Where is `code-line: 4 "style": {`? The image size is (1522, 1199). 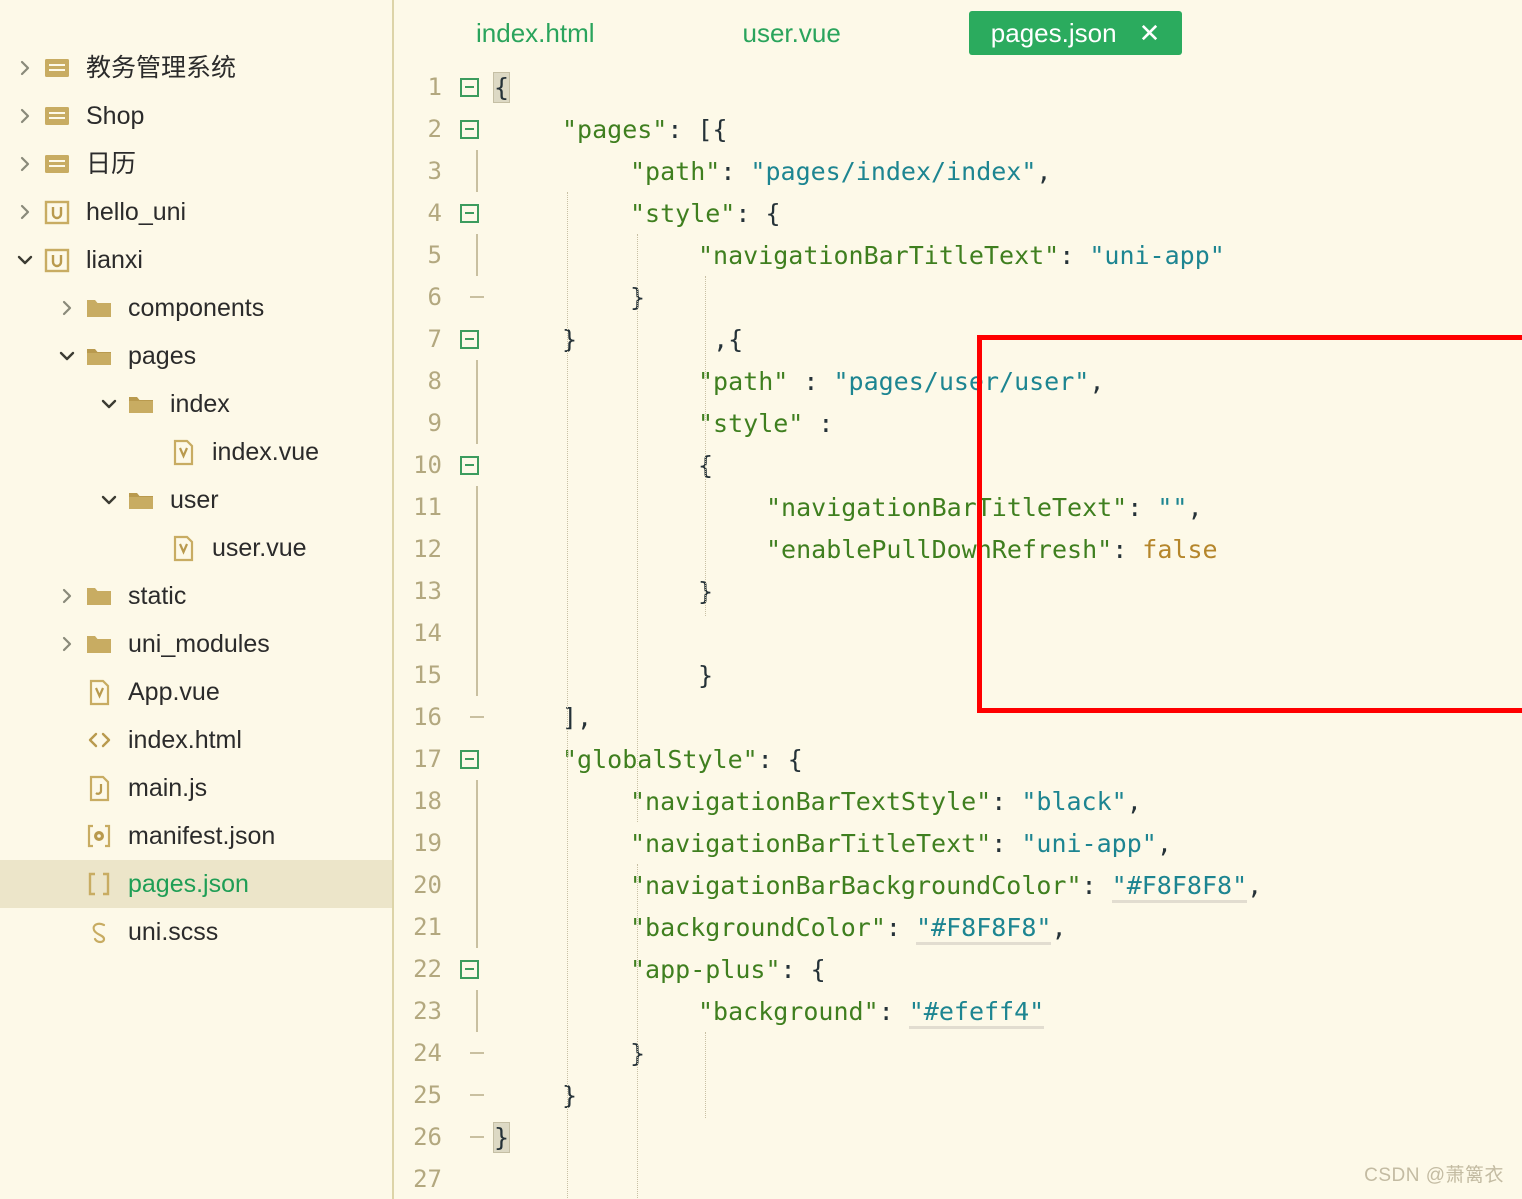
code-line: 4 "style": { is located at coordinates (958, 213).